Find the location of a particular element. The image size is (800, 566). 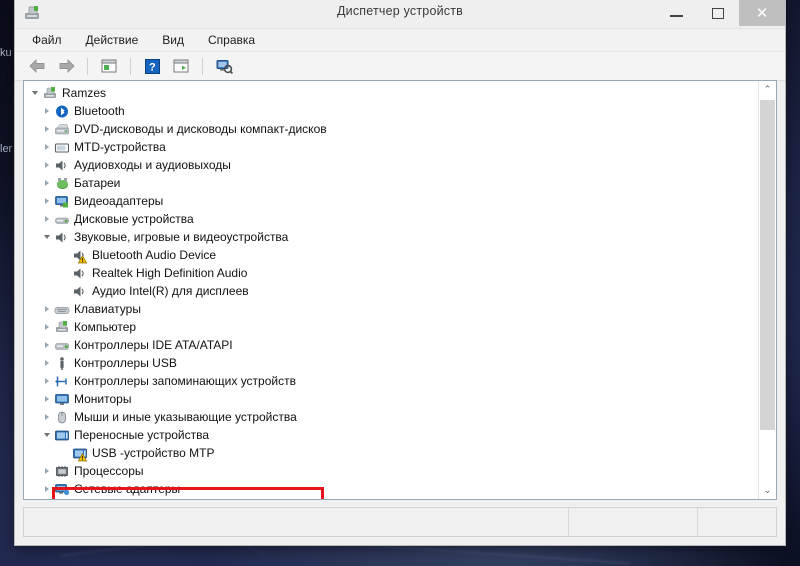

tree-item-label: Ramzes is located at coordinates (84, 93).